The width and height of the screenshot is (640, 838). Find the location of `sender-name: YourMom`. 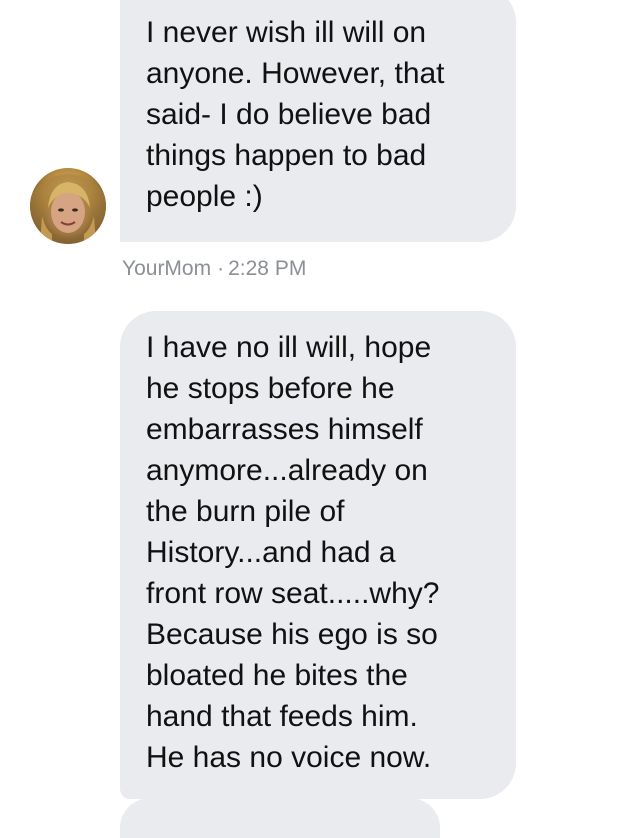

sender-name: YourMom is located at coordinates (166, 268).